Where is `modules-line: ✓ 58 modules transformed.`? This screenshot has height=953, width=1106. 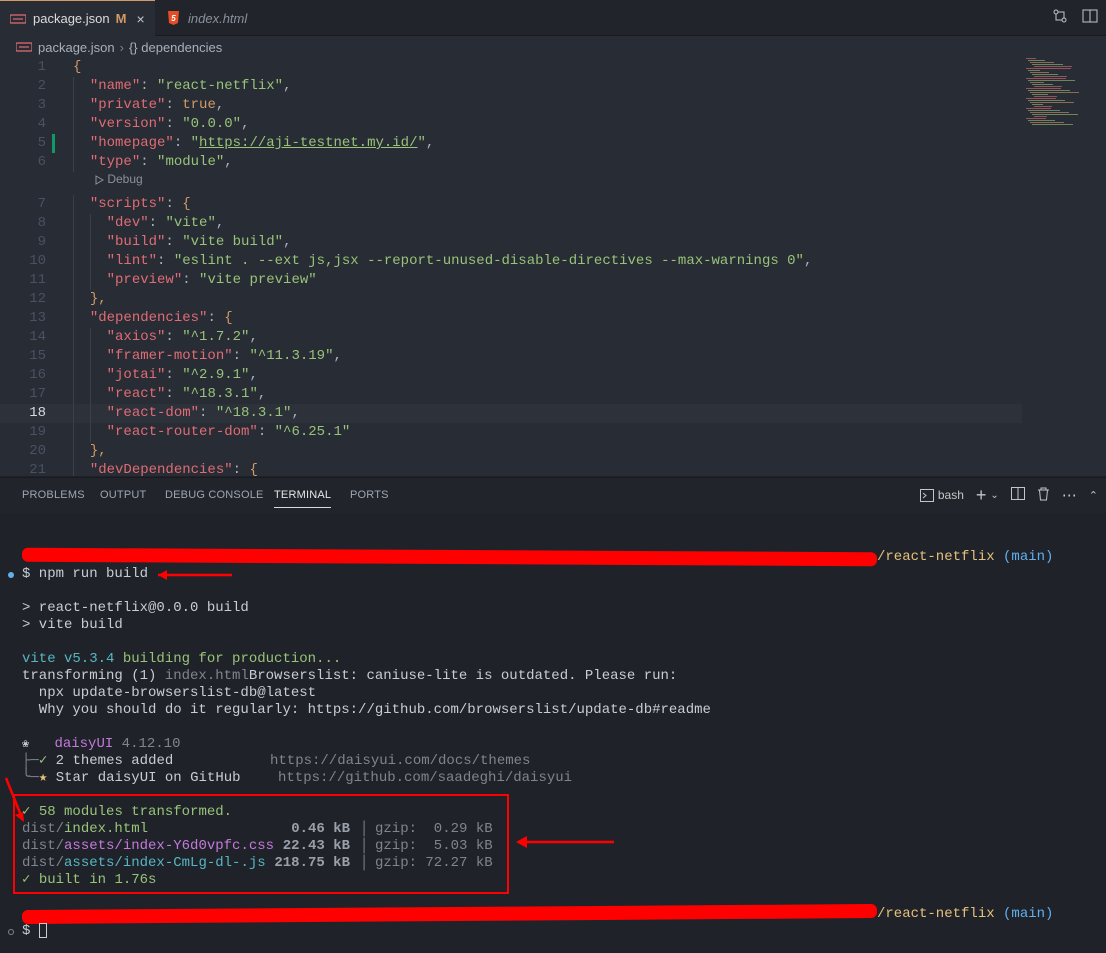 modules-line: ✓ 58 modules transformed. is located at coordinates (127, 812).